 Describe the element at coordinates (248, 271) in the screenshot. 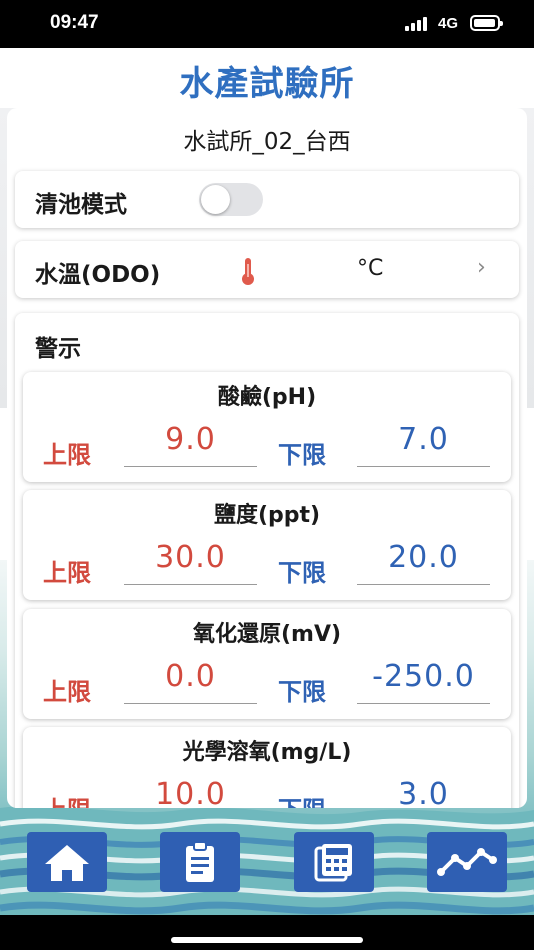

I see `thermometer-icon` at that location.